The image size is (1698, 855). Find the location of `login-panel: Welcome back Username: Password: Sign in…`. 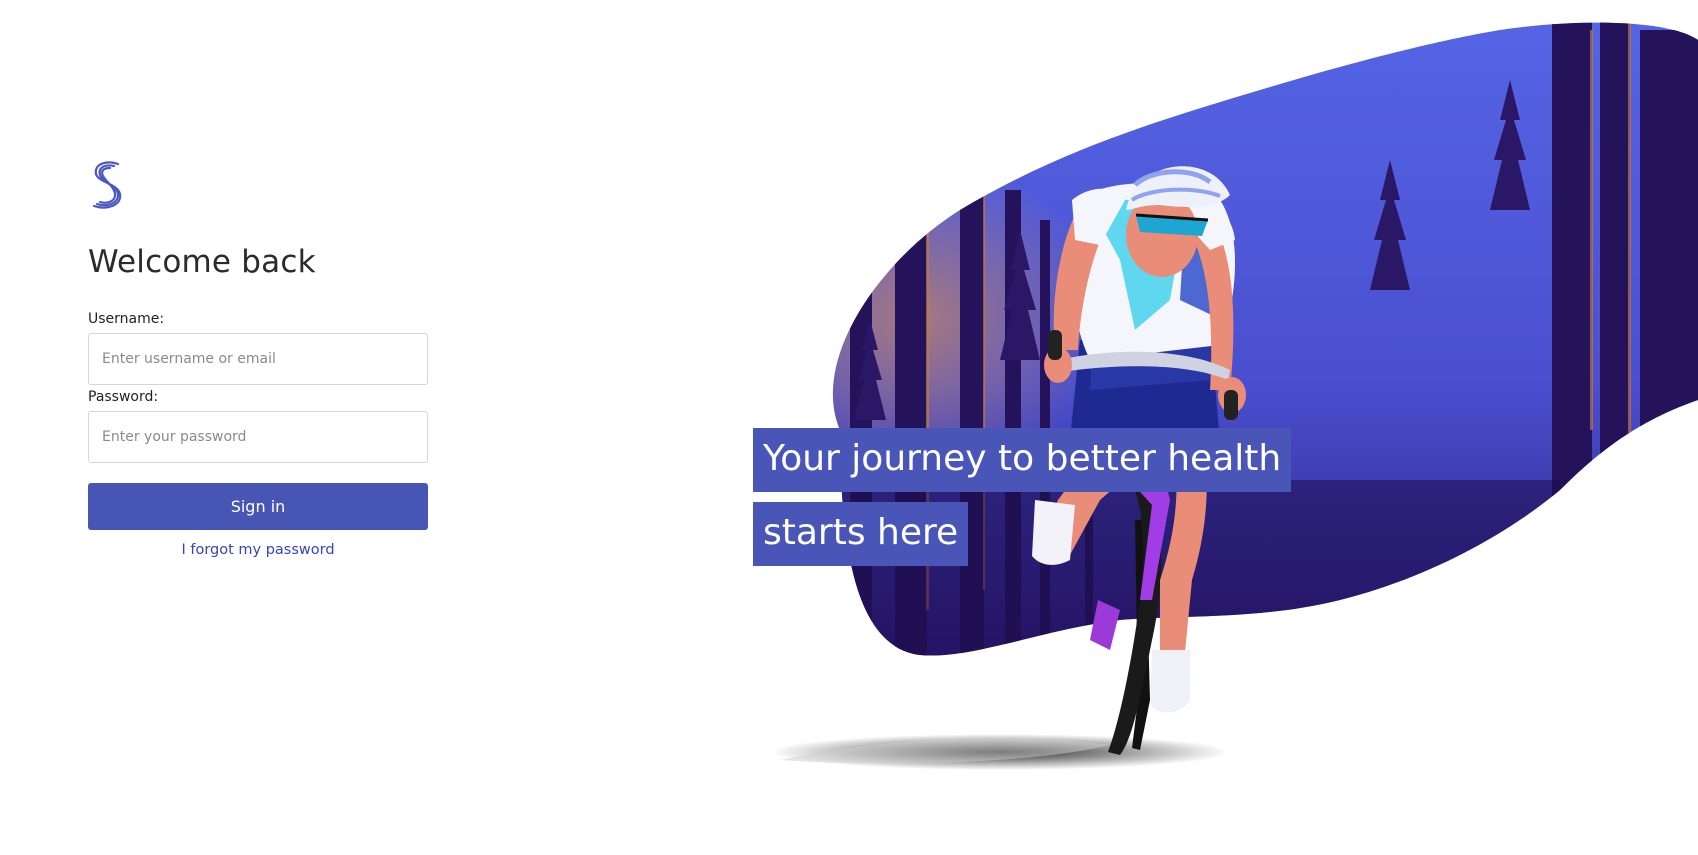

login-panel: Welcome back Username: Password: Sign in… is located at coordinates (258, 359).